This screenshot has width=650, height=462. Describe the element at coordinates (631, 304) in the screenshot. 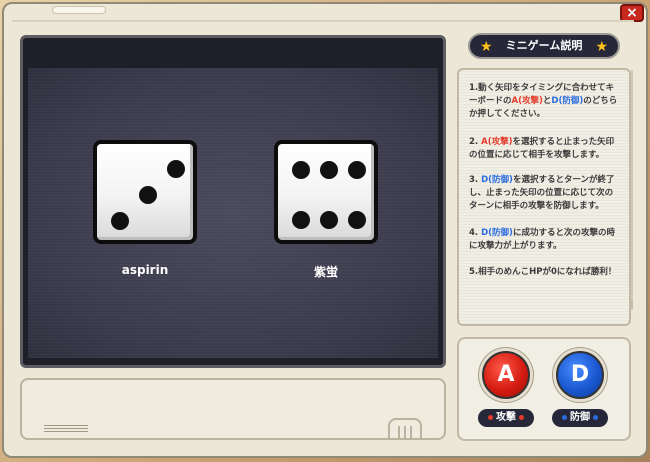

I see `scrollbar-thumb` at that location.